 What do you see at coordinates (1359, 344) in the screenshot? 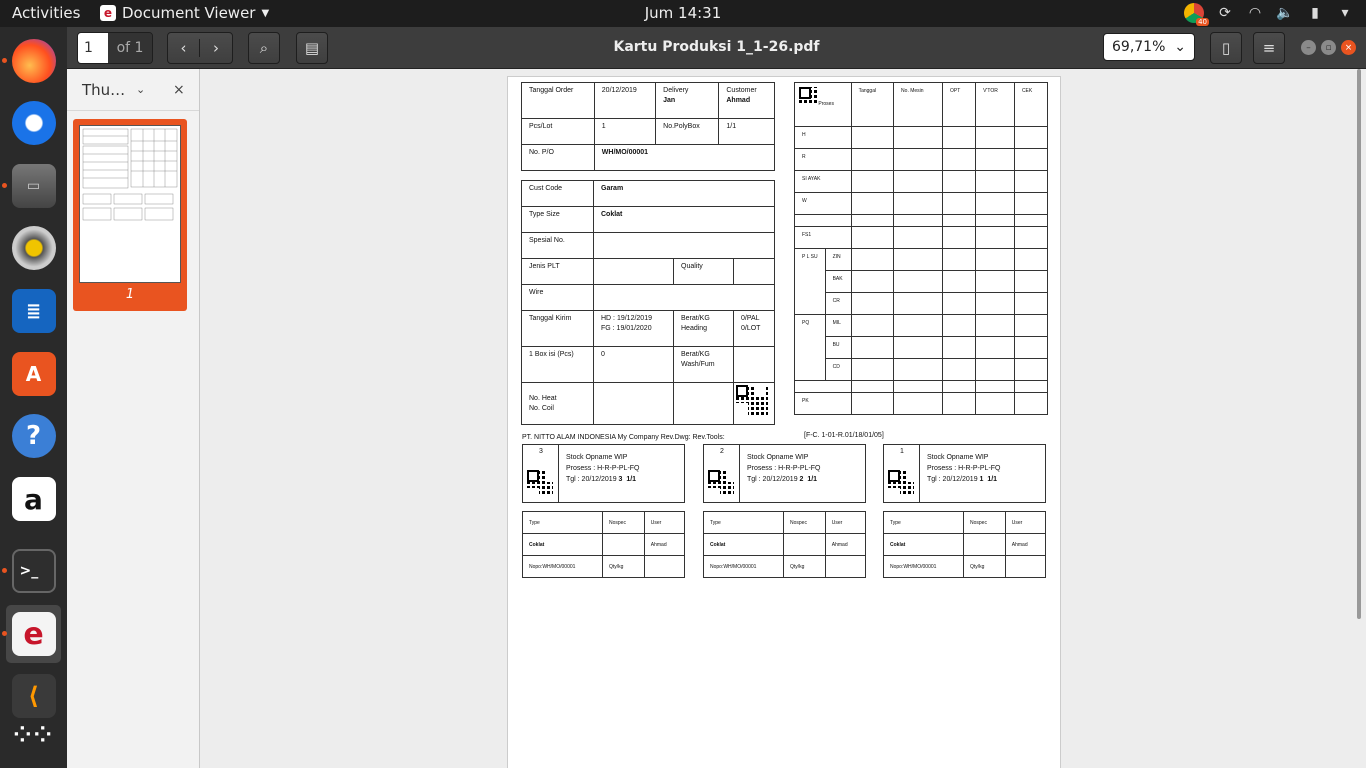
I see `vertical-scrollbar` at bounding box center [1359, 344].